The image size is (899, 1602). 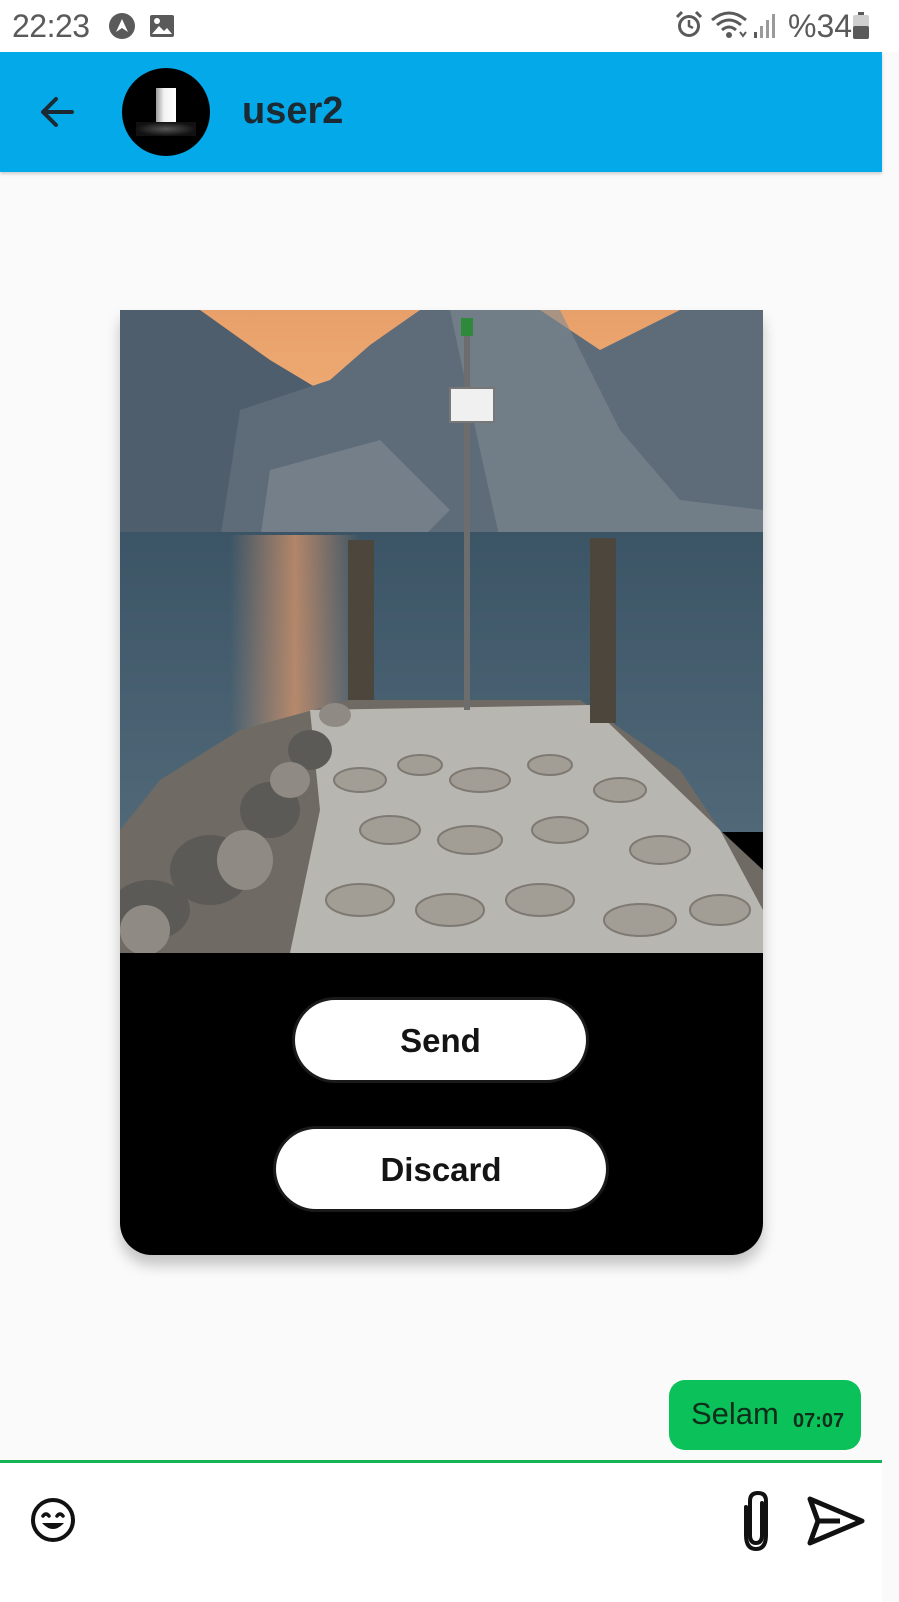 I want to click on message-input, so click(x=414, y=1521).